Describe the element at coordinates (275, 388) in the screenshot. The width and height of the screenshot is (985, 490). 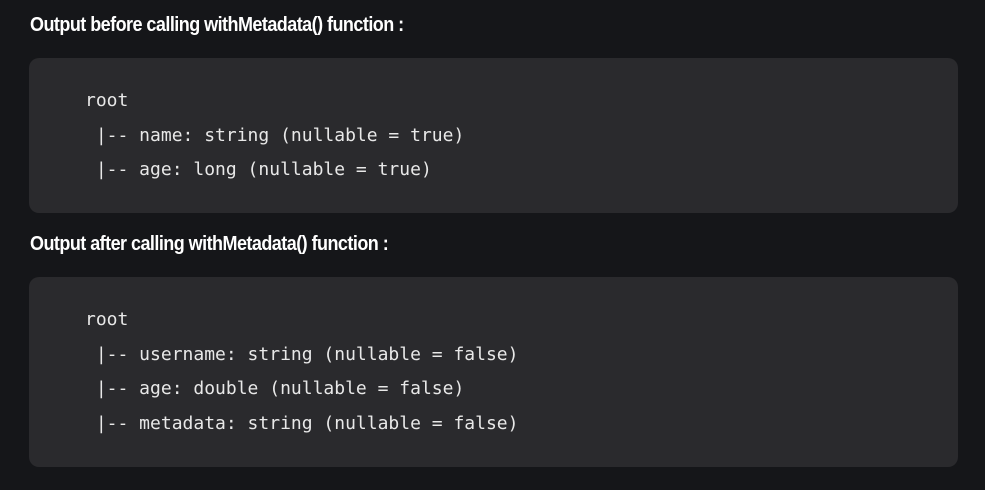
I see `code-line: |-- age: double (nullable = false)` at that location.